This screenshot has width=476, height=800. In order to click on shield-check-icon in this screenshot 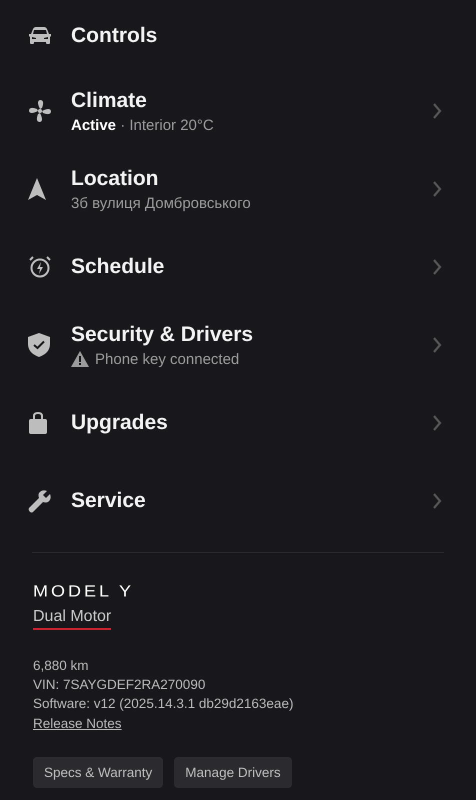, I will do `click(39, 345)`.